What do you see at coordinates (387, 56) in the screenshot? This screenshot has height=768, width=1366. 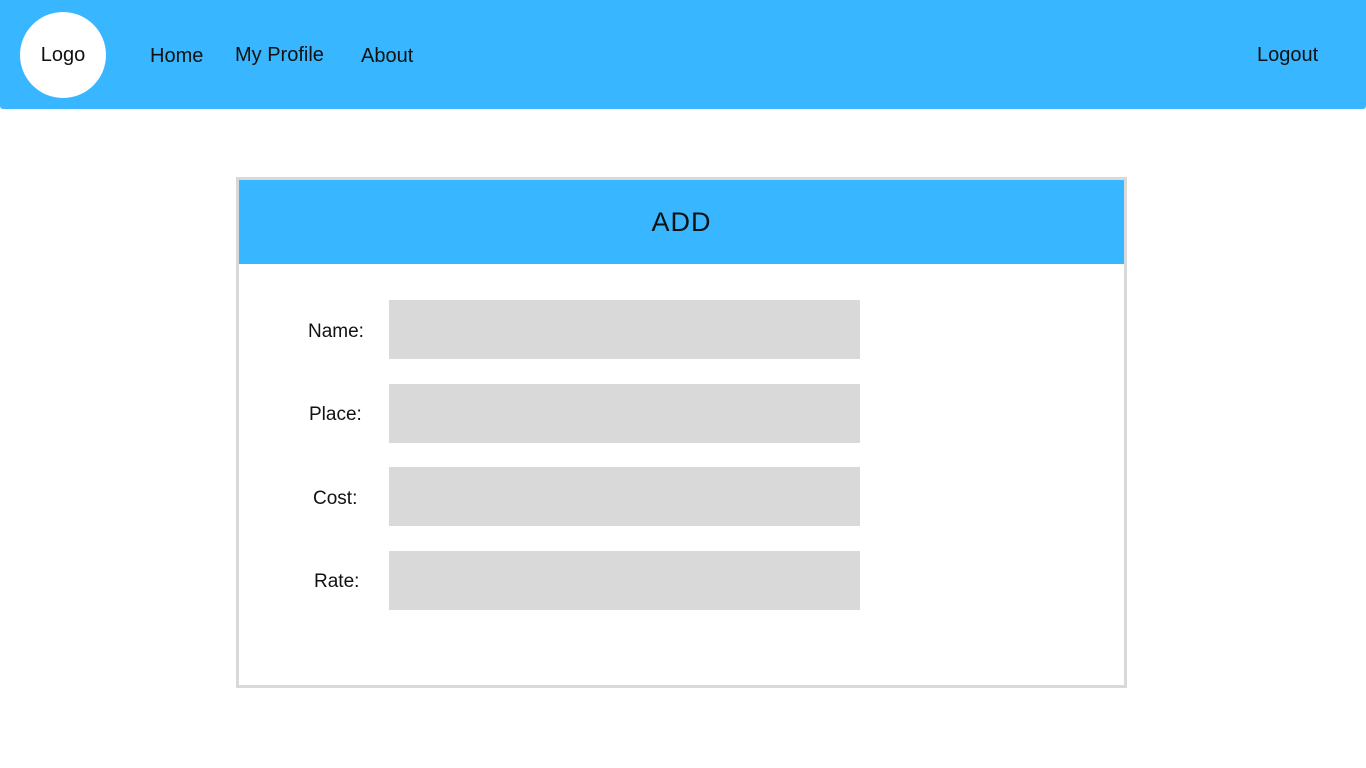 I see `nav-link-about: About` at bounding box center [387, 56].